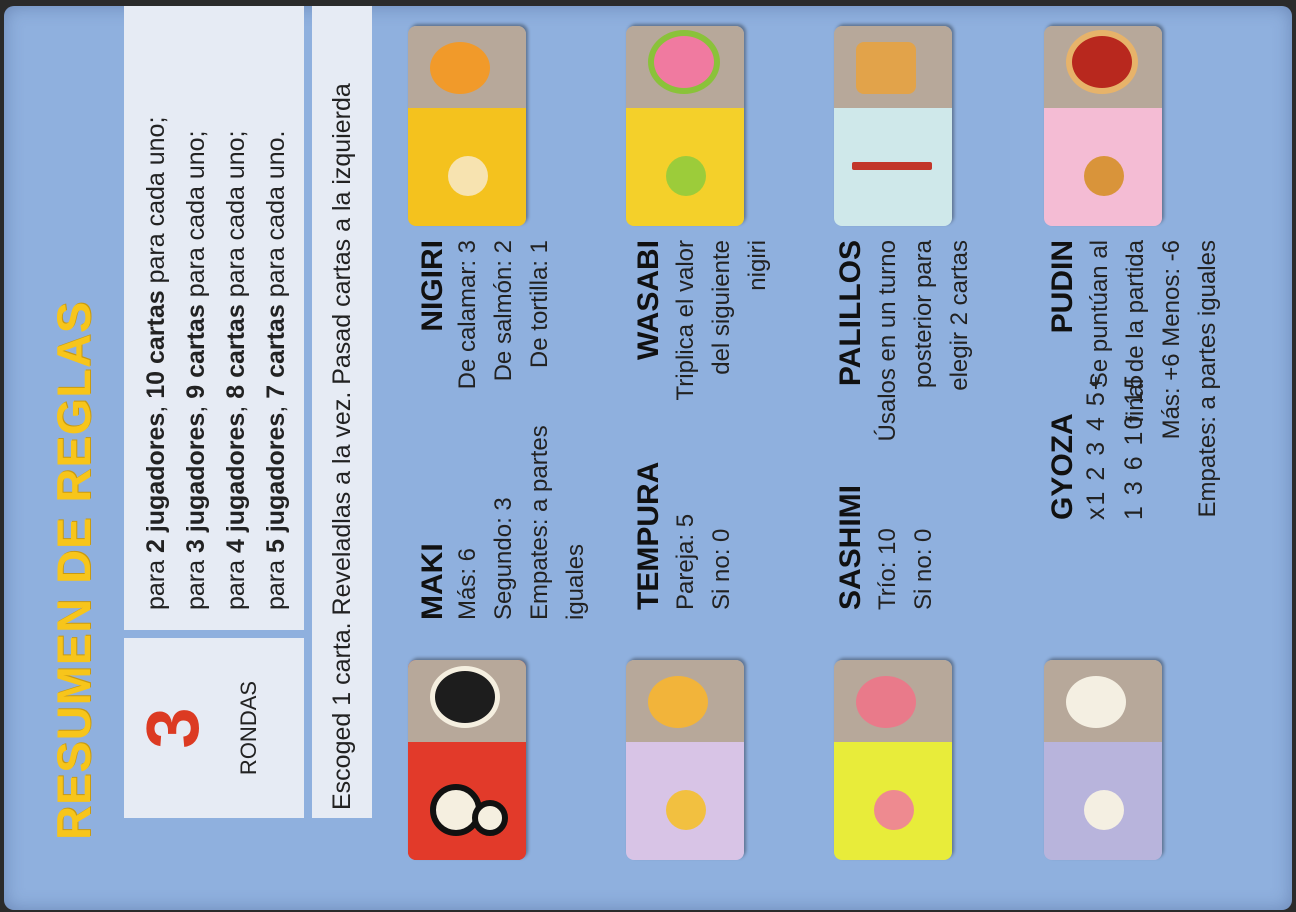 This screenshot has height=912, width=1296. I want to click on nigiri-card-image, so click(467, 126).